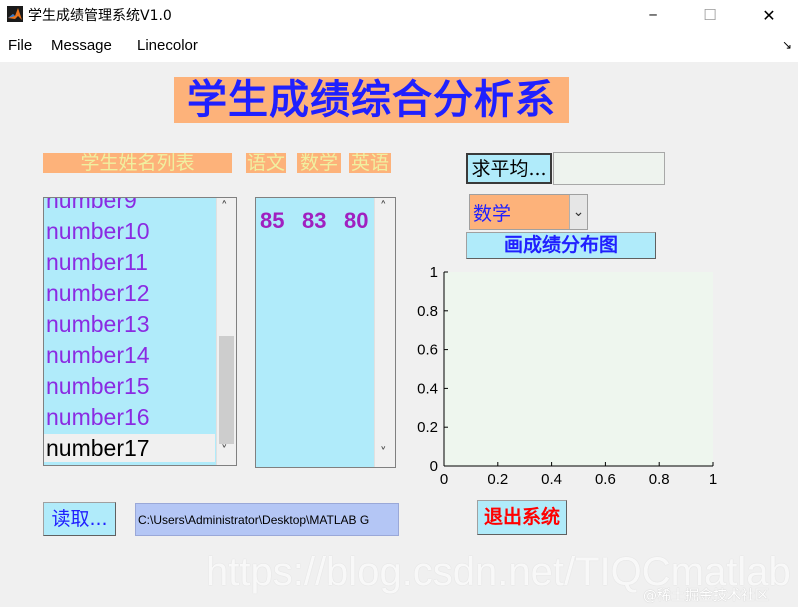 The height and width of the screenshot is (607, 798). Describe the element at coordinates (98, 293) in the screenshot. I see `list-item: number12` at that location.